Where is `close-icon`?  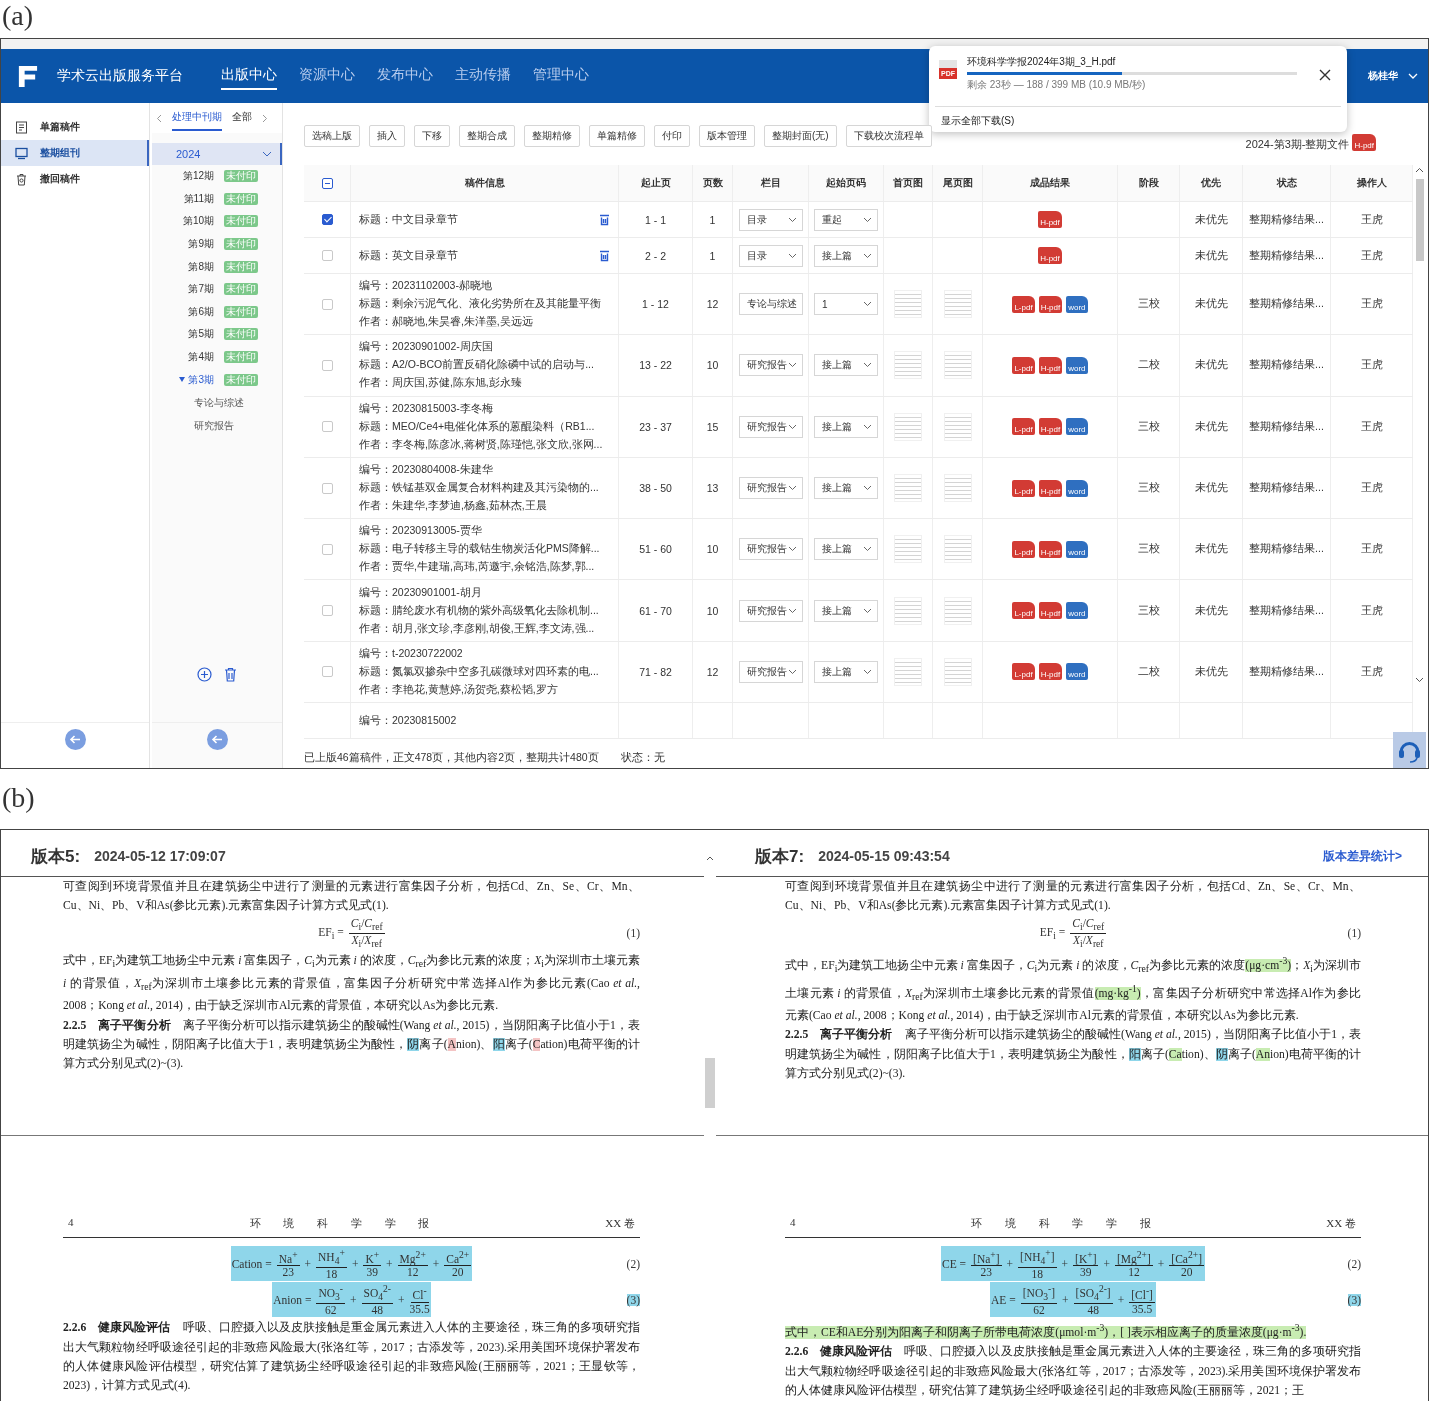 close-icon is located at coordinates (1325, 75).